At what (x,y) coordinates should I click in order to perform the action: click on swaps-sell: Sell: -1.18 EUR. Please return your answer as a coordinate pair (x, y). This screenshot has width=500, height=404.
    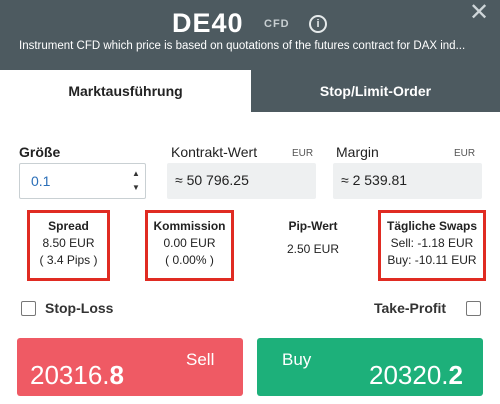
    Looking at the image, I should click on (432, 243).